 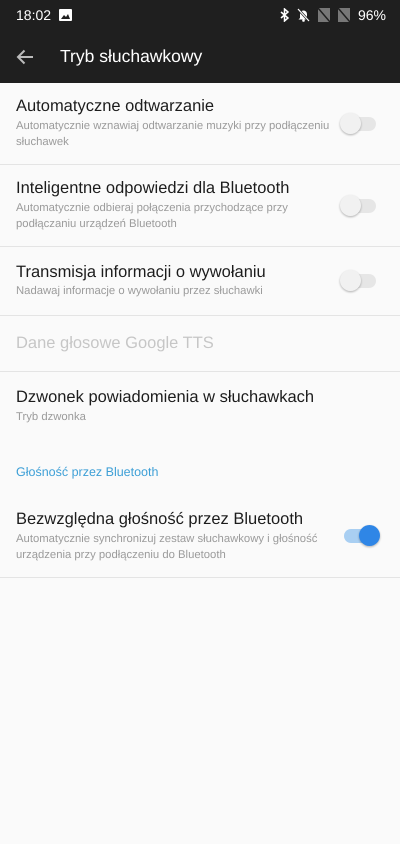 I want to click on setting-description: Nadawaj informacje o wywołaniu przez słuchawki, so click(x=140, y=292).